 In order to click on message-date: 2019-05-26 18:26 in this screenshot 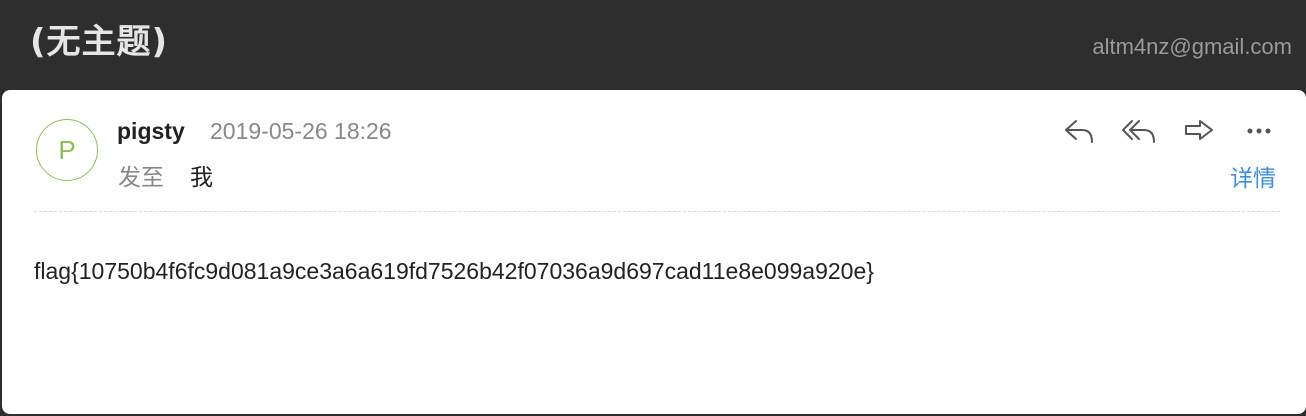, I will do `click(301, 131)`.